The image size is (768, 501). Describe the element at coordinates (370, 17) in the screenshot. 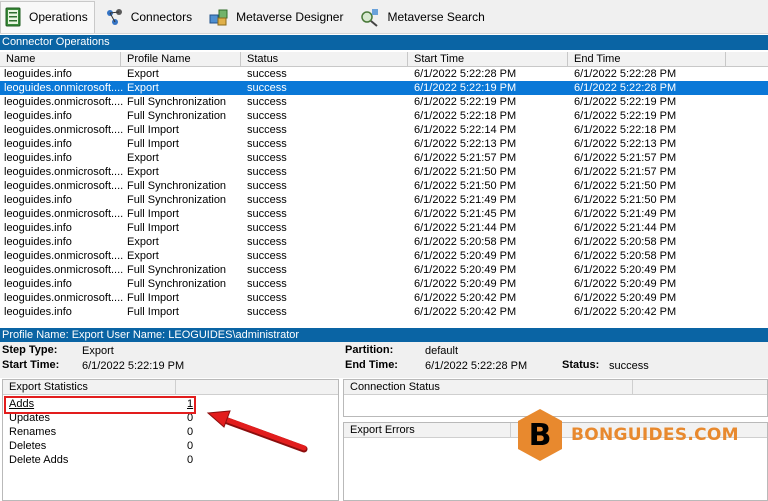

I see `metaverse-search-icon` at that location.